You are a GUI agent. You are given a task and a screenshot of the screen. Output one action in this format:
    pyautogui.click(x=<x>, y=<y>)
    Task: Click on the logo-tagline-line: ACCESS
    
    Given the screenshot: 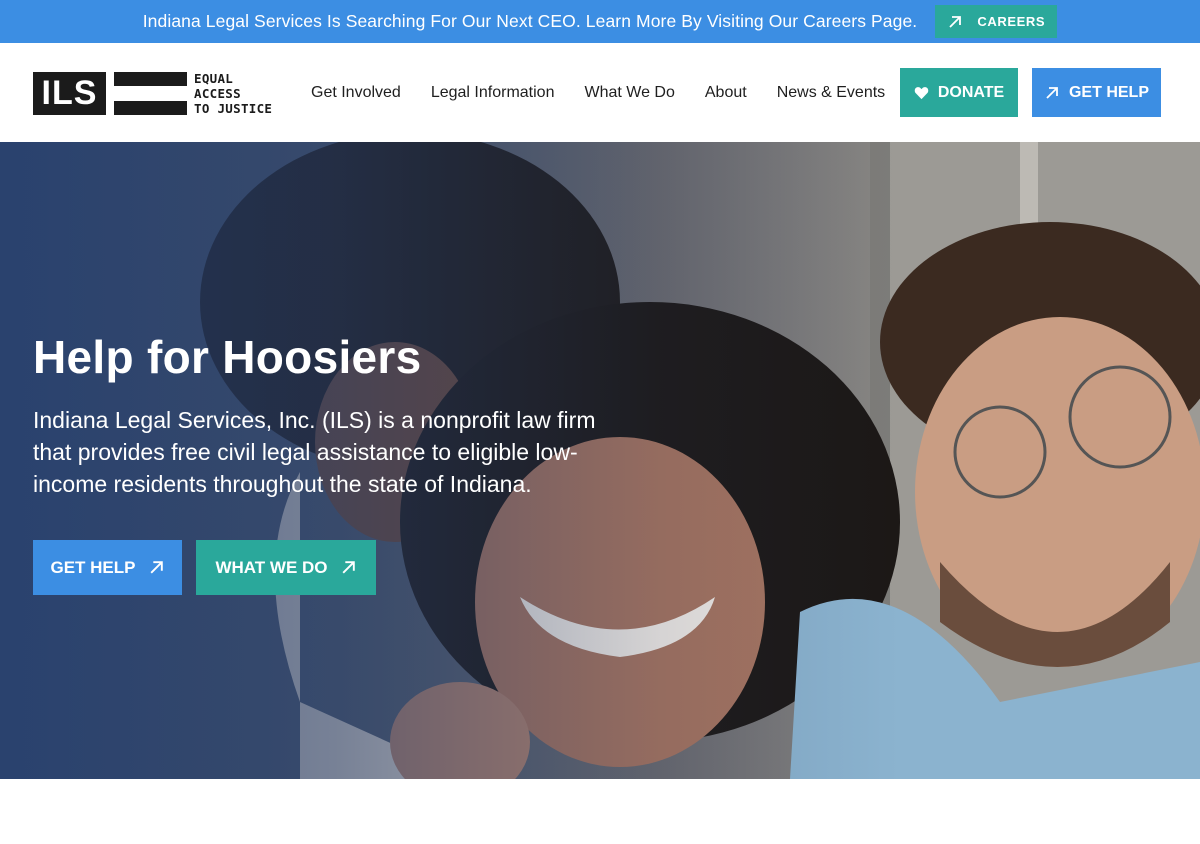 What is the action you would take?
    pyautogui.click(x=217, y=93)
    